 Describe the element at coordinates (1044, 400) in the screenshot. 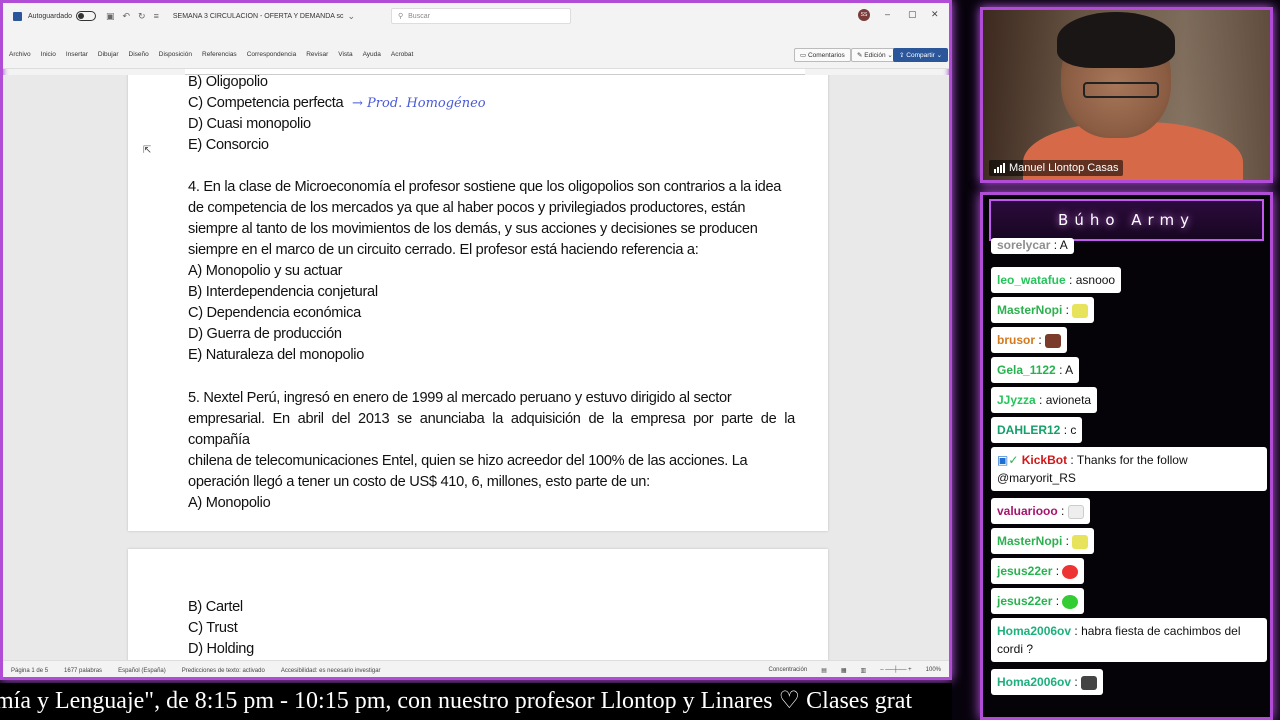

I see `chat-message: JJyzza : avioneta` at that location.